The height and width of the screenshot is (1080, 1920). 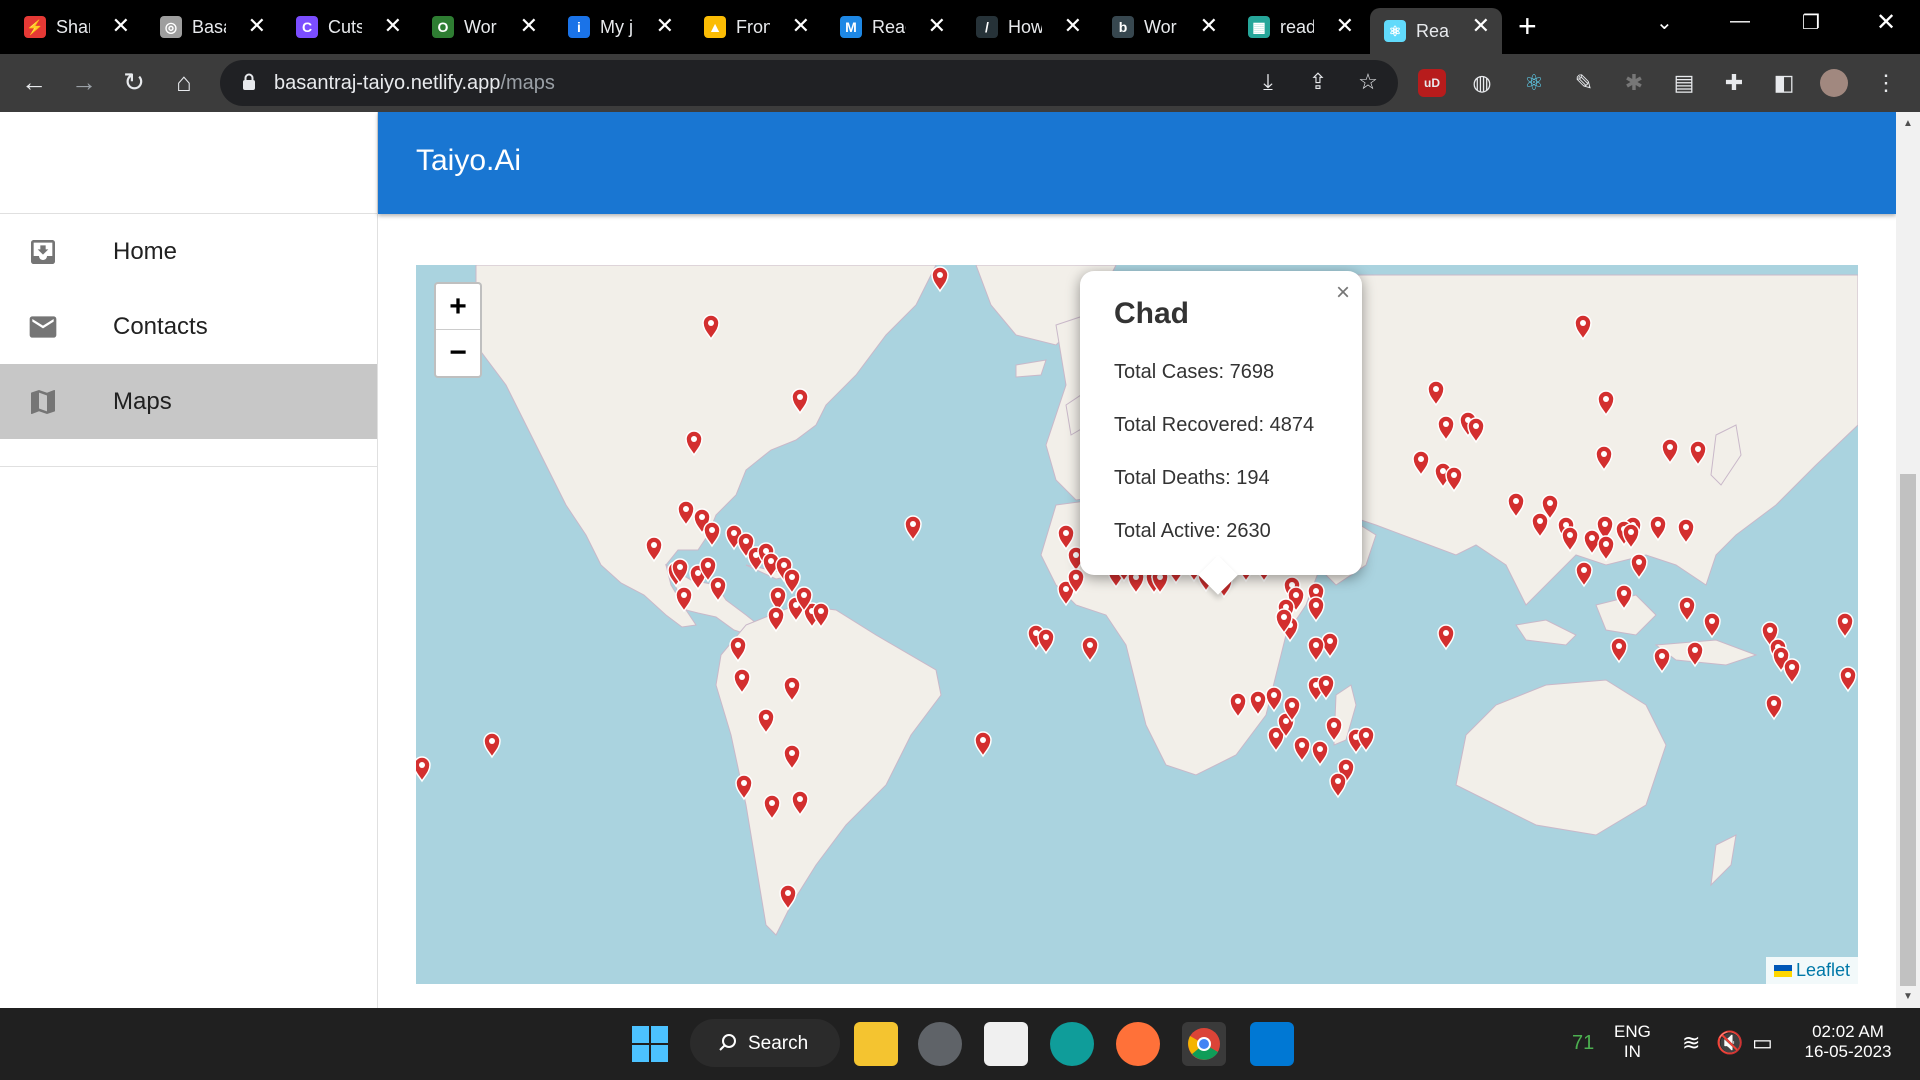 What do you see at coordinates (1584, 83) in the screenshot?
I see `color-picker-icon: ✎` at bounding box center [1584, 83].